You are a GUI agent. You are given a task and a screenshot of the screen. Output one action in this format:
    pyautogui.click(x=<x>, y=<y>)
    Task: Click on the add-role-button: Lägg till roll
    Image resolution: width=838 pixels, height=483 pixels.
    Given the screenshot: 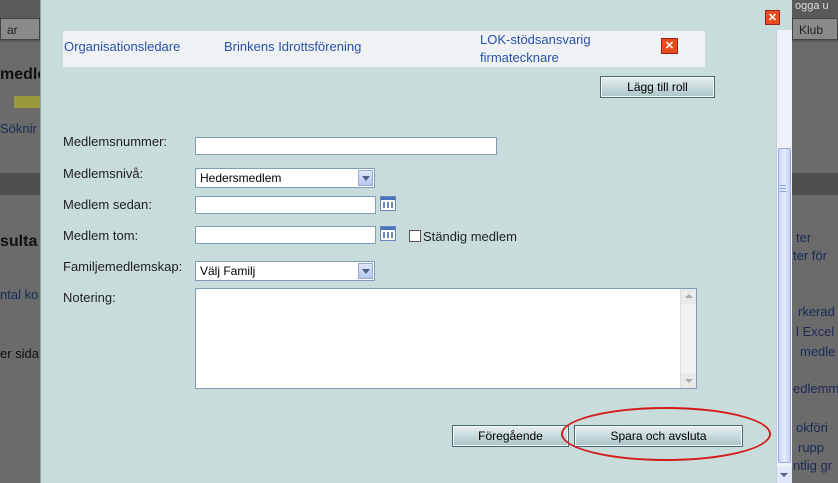 What is the action you would take?
    pyautogui.click(x=657, y=87)
    